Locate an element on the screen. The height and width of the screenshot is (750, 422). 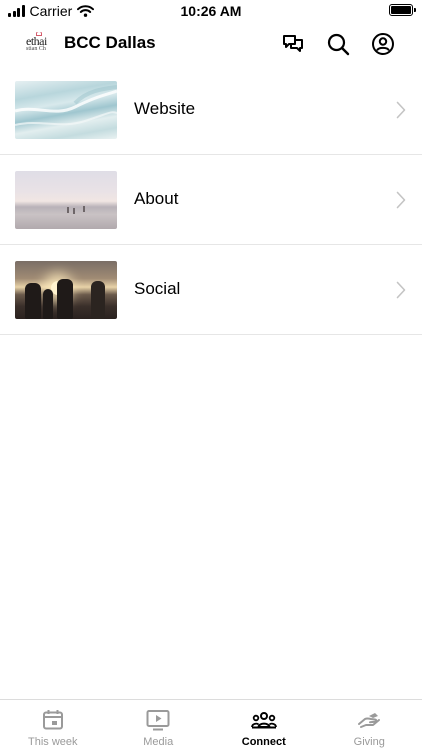
tab-this-week: This week is located at coordinates (53, 725).